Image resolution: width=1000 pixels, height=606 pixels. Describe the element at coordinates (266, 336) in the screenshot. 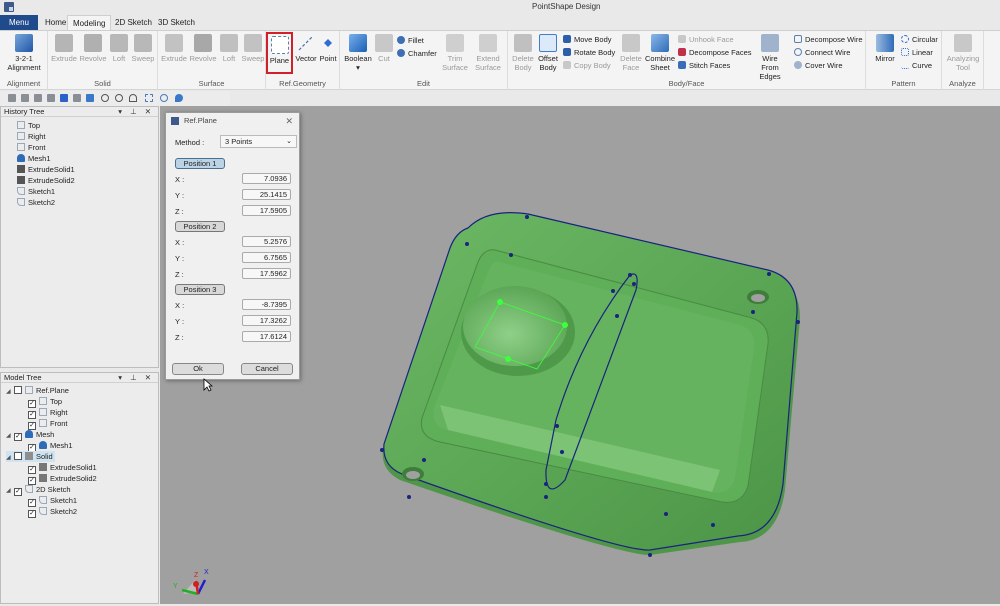

I see `position-3-z-field: 17.6124` at that location.